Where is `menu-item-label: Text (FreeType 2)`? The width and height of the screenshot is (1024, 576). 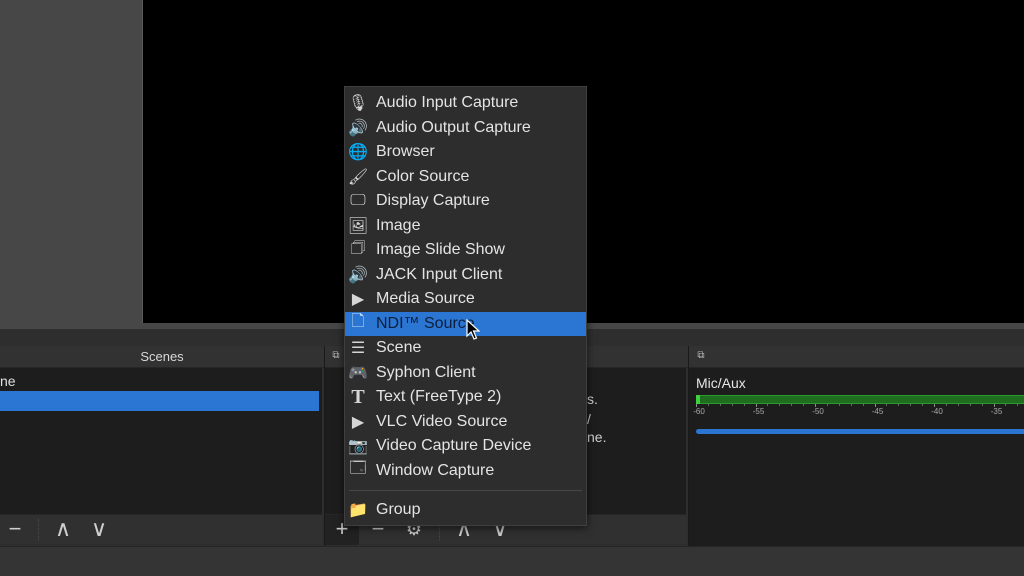 menu-item-label: Text (FreeType 2) is located at coordinates (439, 397).